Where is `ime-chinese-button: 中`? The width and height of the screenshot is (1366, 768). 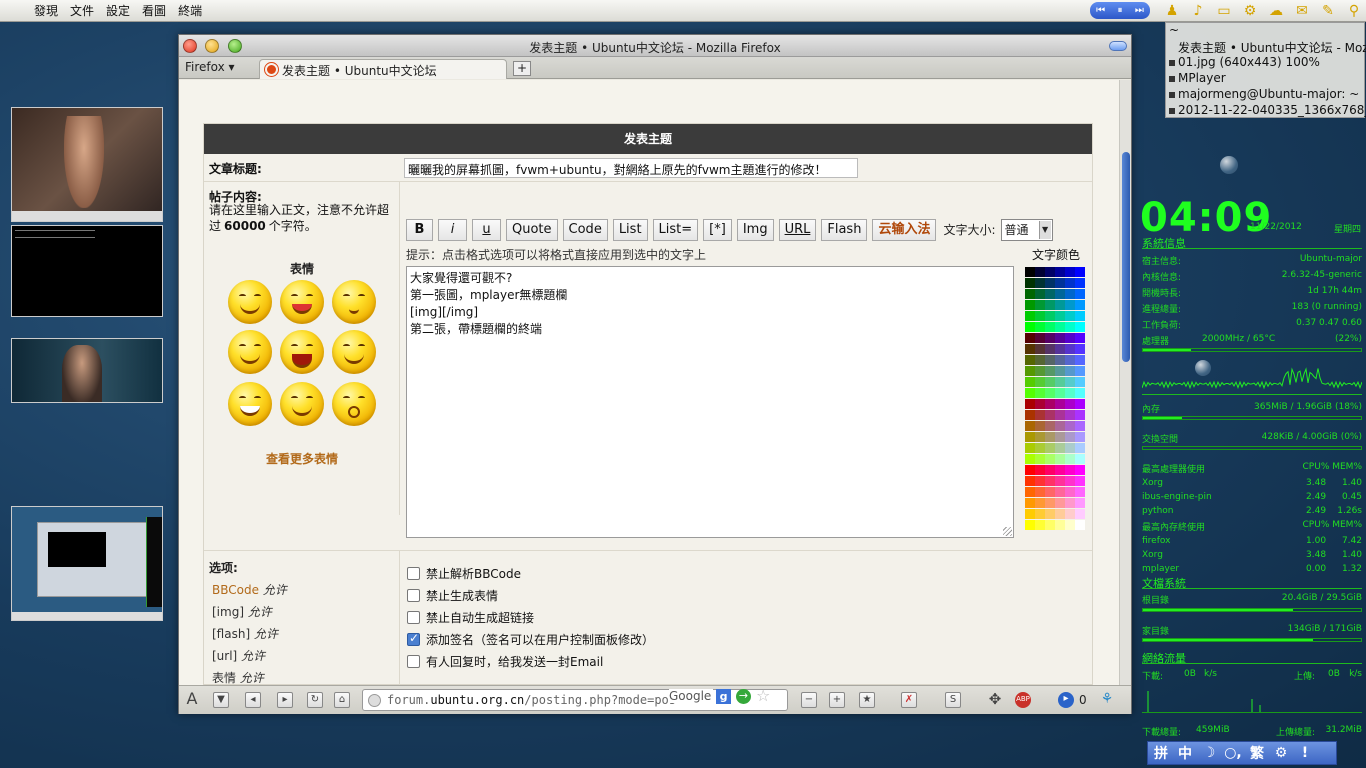
ime-chinese-button: 中 is located at coordinates (1185, 753).